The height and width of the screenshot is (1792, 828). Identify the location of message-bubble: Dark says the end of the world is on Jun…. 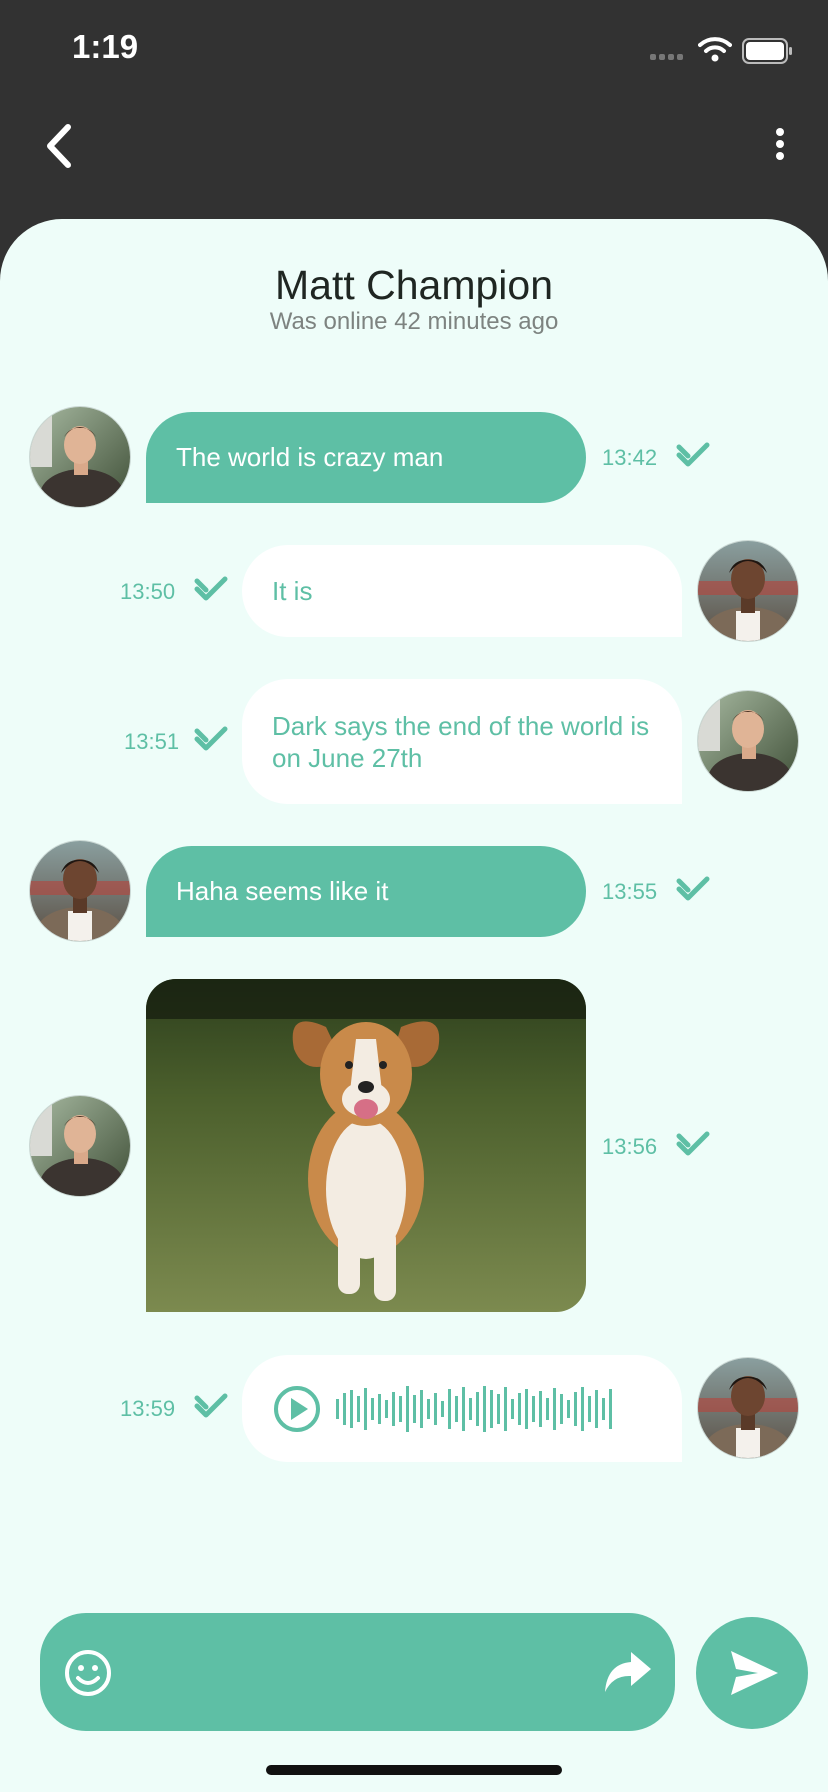
(462, 741).